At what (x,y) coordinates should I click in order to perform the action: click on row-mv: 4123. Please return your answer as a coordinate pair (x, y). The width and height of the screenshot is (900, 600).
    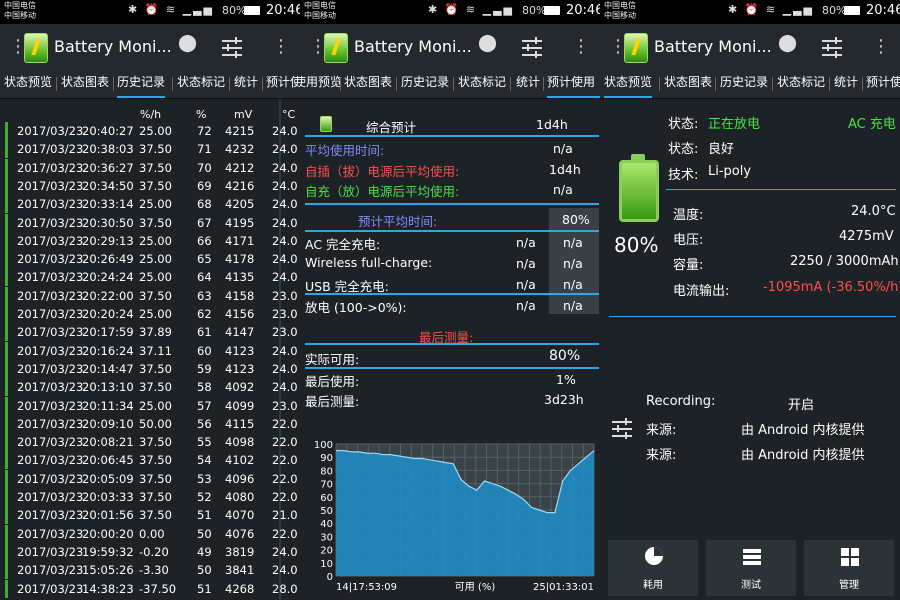
    Looking at the image, I should click on (240, 368).